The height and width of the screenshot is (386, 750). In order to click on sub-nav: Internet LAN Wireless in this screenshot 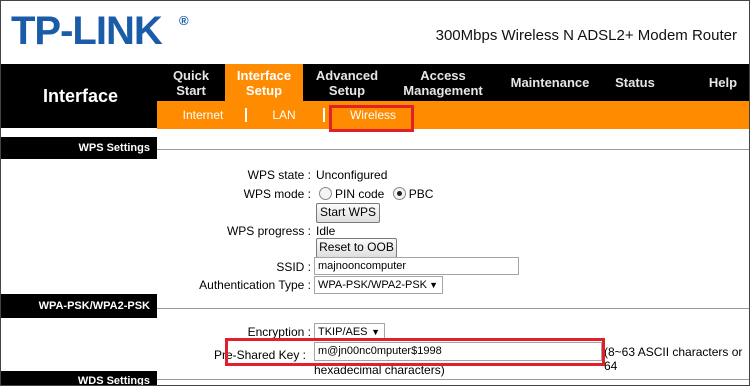, I will do `click(453, 115)`.